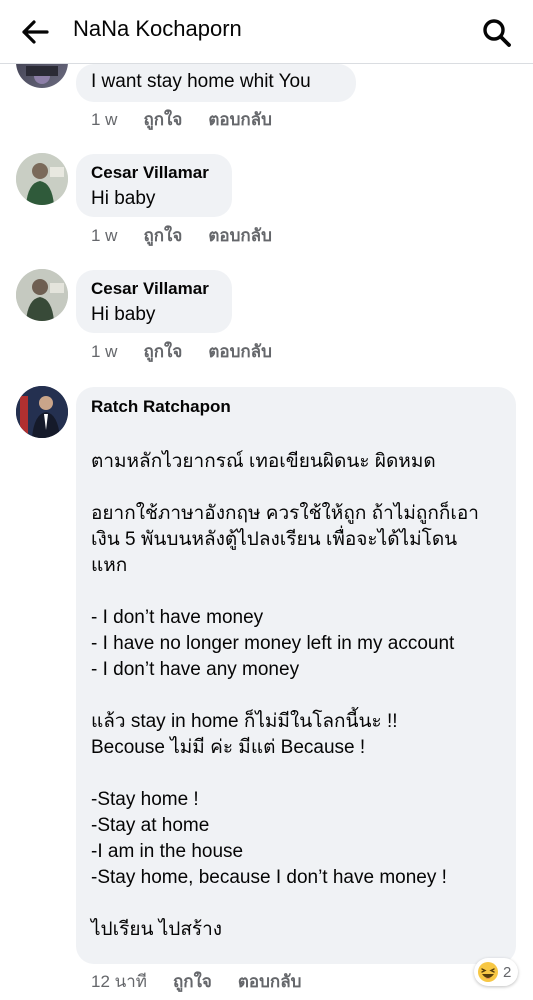 This screenshot has width=533, height=1000. I want to click on search-icon, so click(497, 33).